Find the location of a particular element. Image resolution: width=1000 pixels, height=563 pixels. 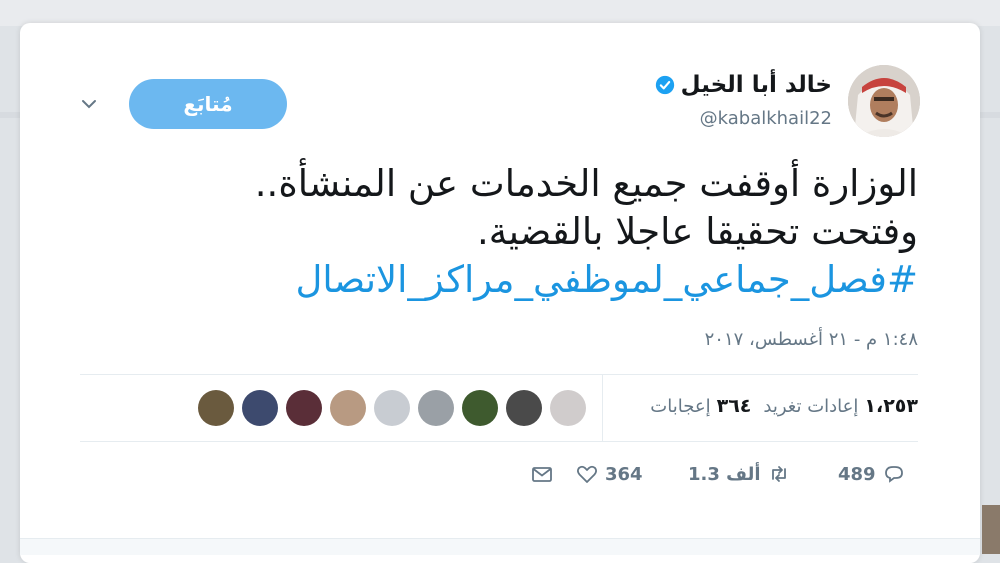

tweet-timestamp: ١:٤٨ م - ٢١ أغسطس، ٢٠١٧ is located at coordinates (811, 339).